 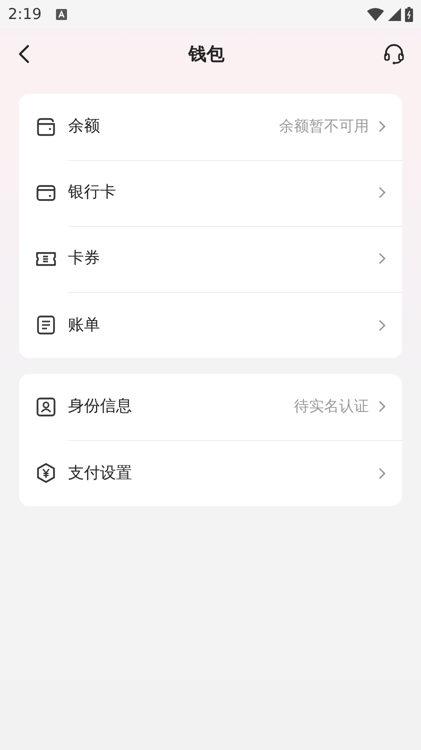 I want to click on menu-row: 银行卡, so click(x=210, y=193).